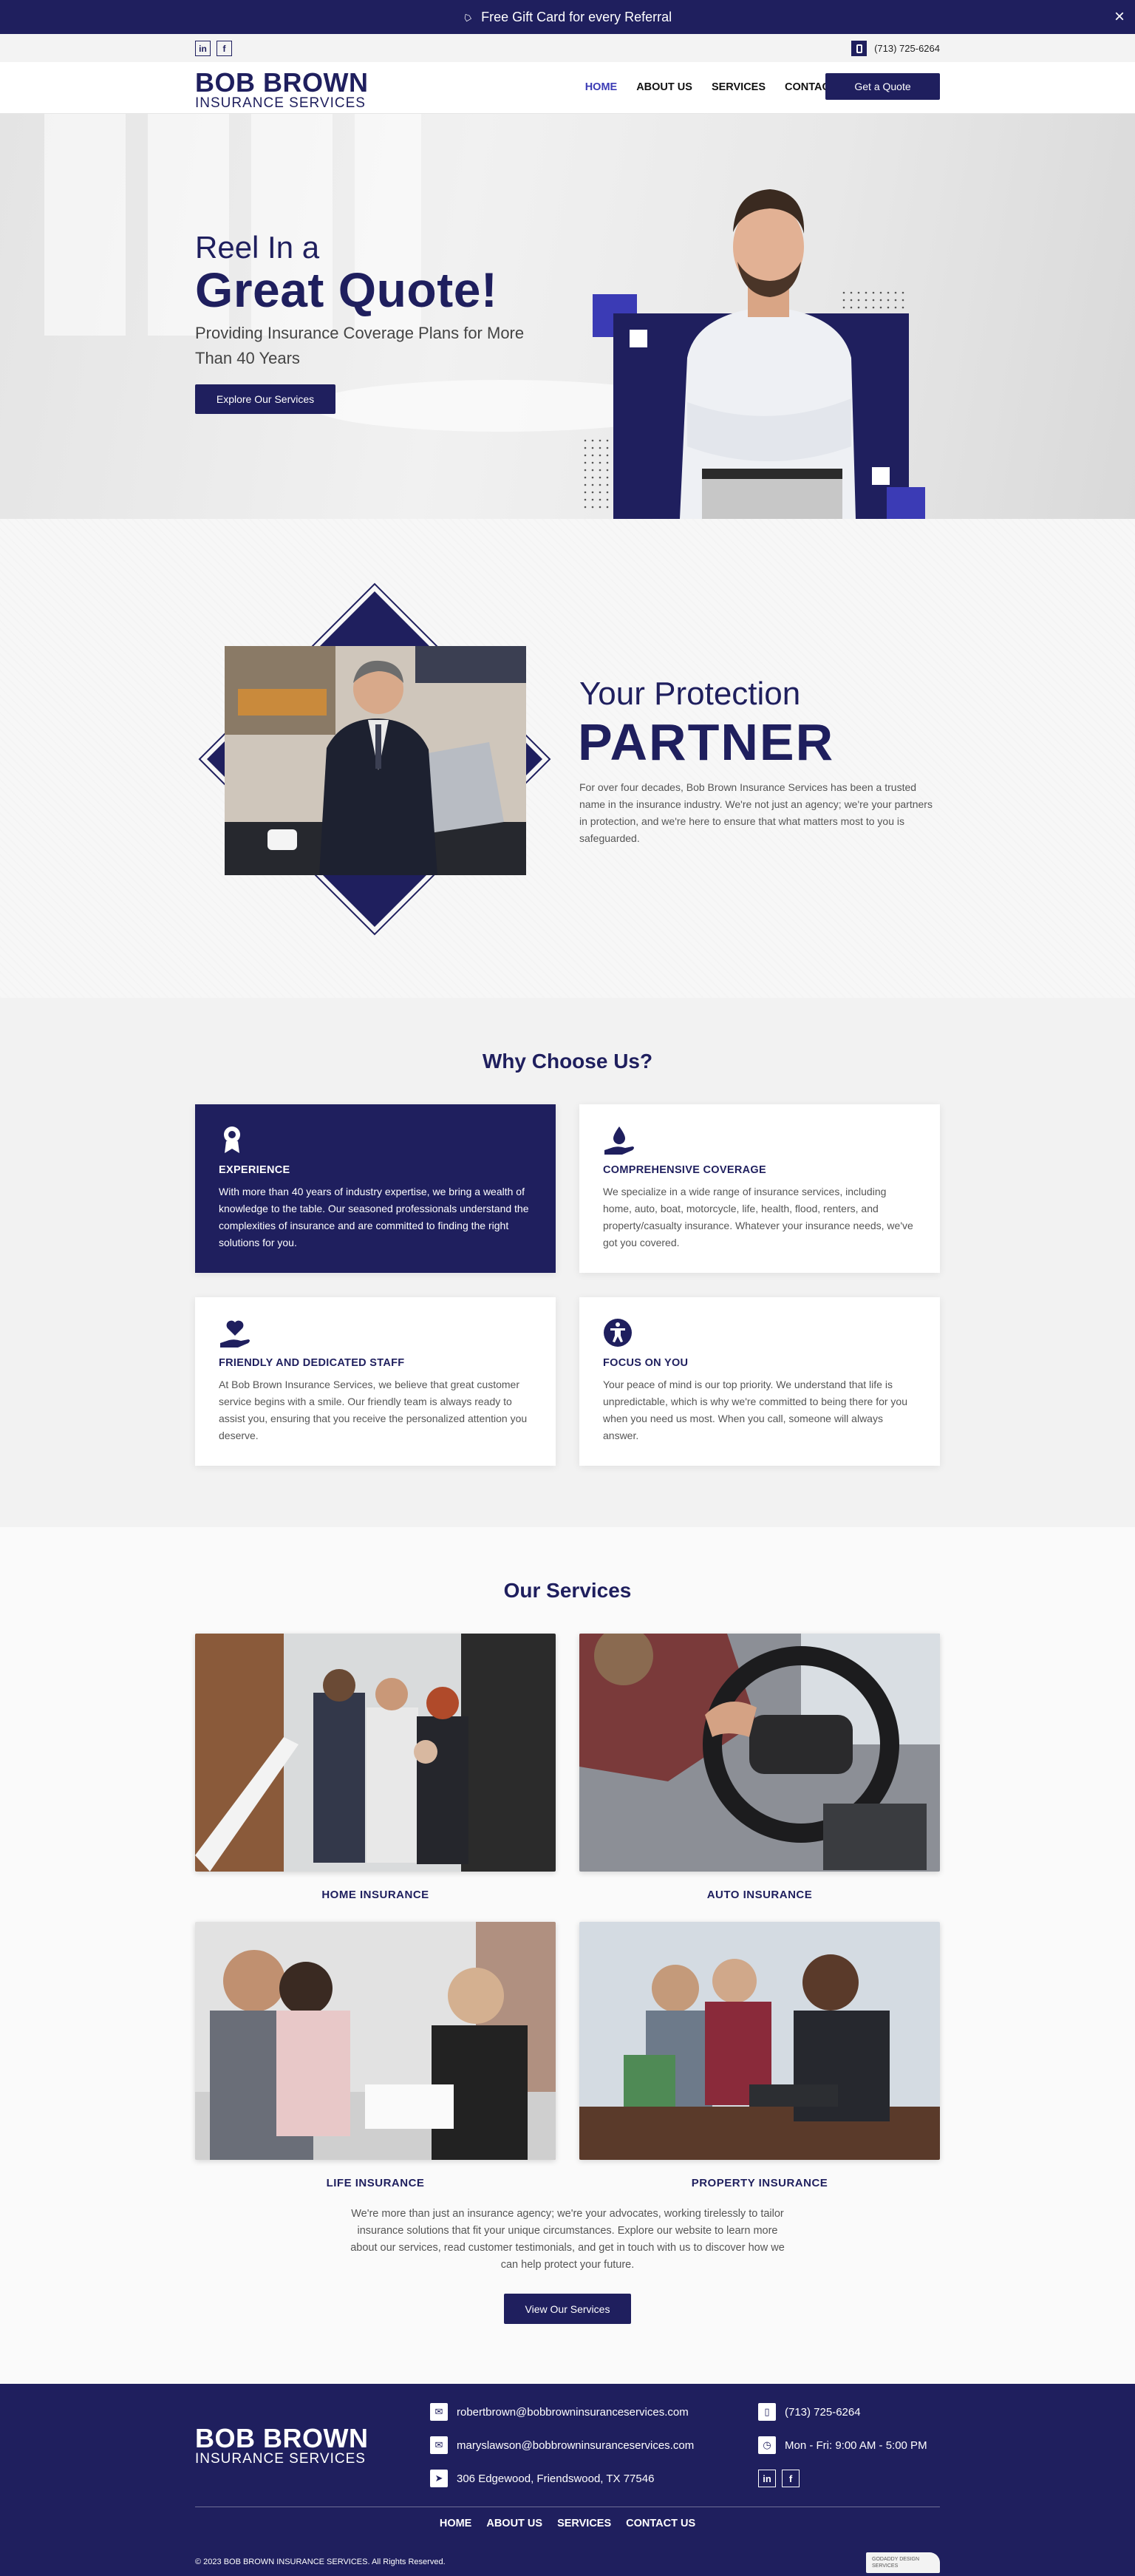 This screenshot has height=2576, width=1135. What do you see at coordinates (456, 2523) in the screenshot?
I see `footer-nav-home: HOME` at bounding box center [456, 2523].